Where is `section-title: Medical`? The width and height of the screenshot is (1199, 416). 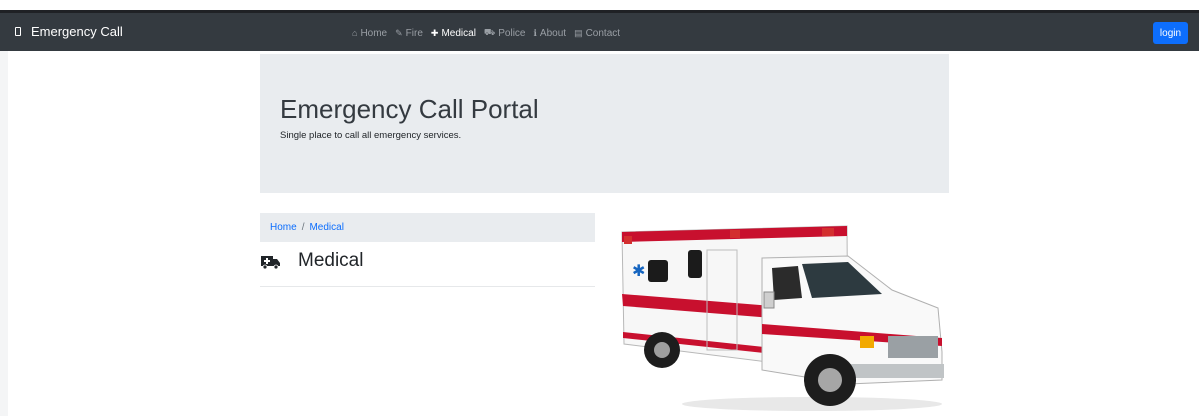
section-title: Medical is located at coordinates (331, 260).